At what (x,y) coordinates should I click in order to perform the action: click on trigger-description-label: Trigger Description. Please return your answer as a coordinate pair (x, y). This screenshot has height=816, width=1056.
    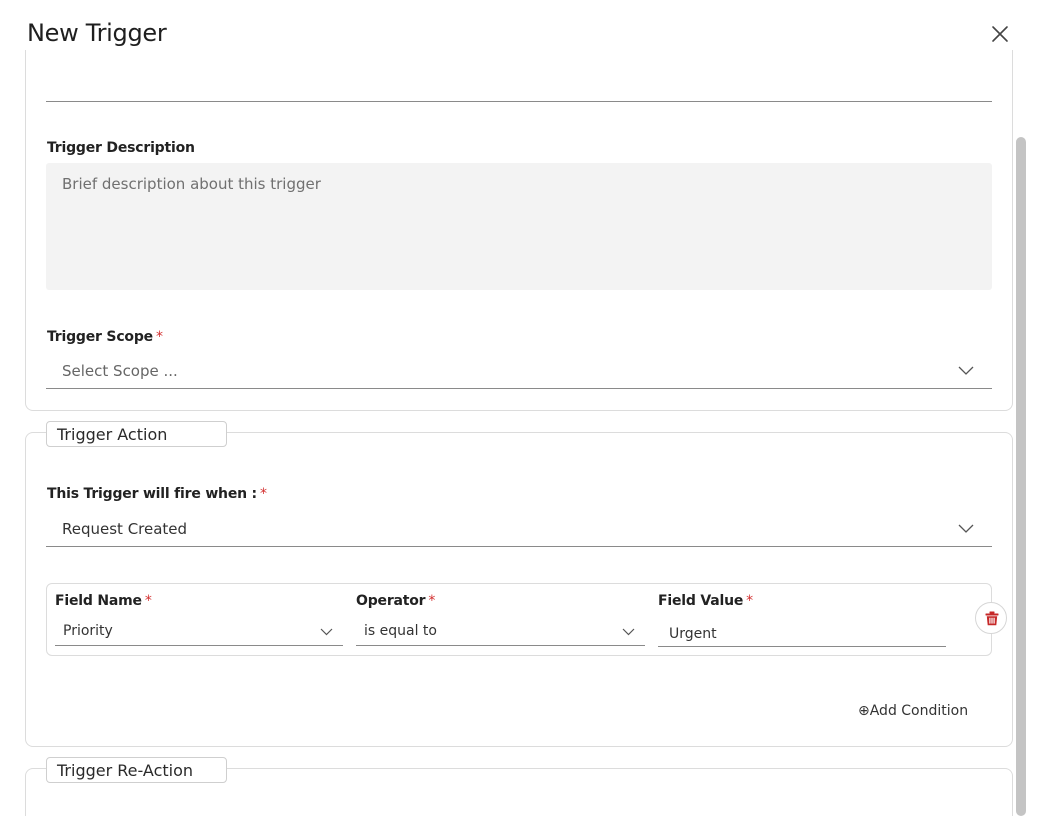
    Looking at the image, I should click on (121, 148).